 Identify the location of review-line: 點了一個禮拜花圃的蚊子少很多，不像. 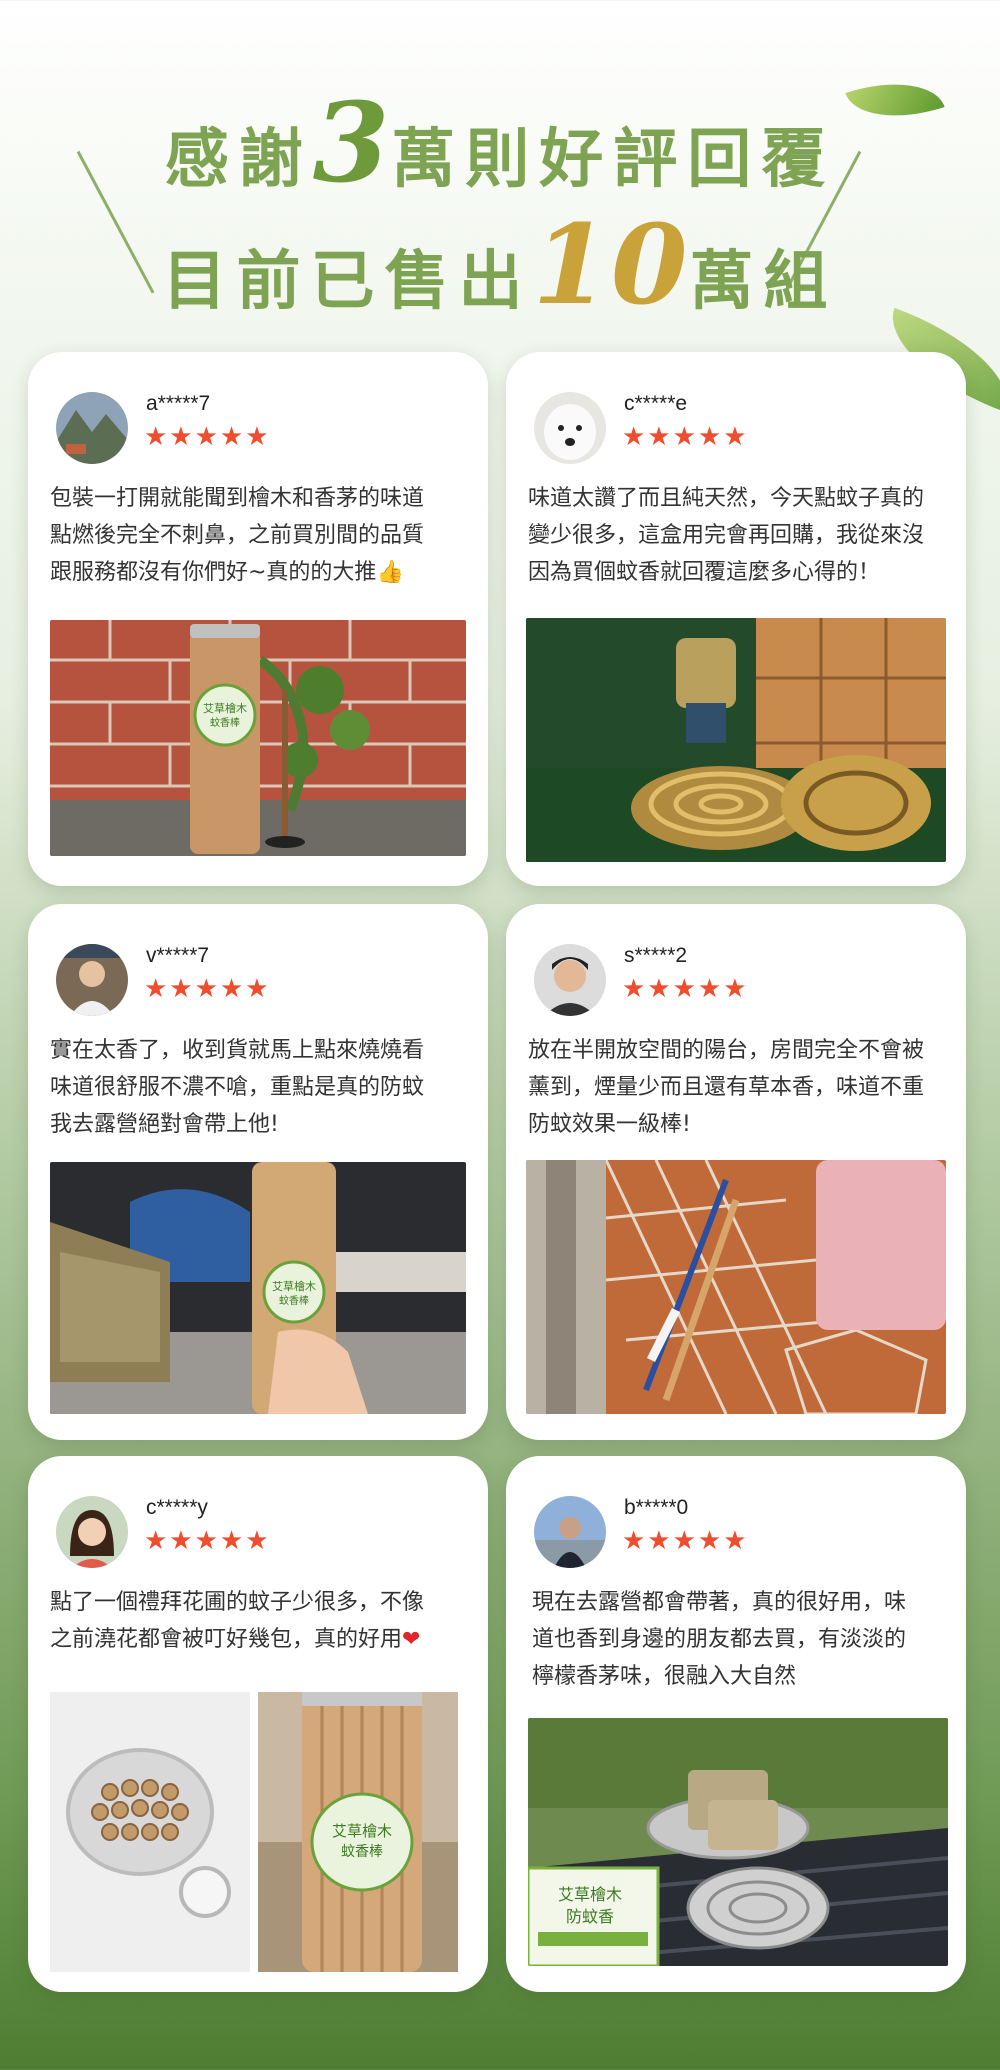
(237, 1602).